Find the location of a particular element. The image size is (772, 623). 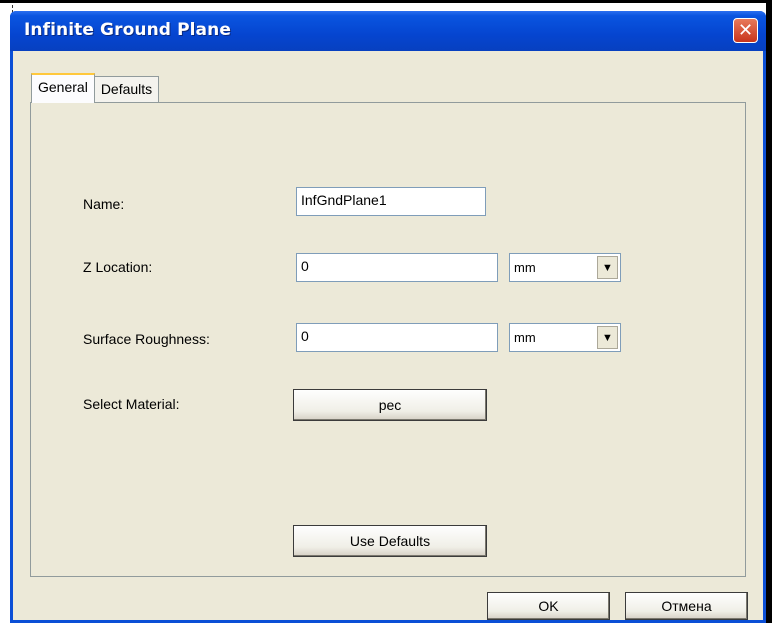

z-location-label: Z Location: is located at coordinates (118, 267).